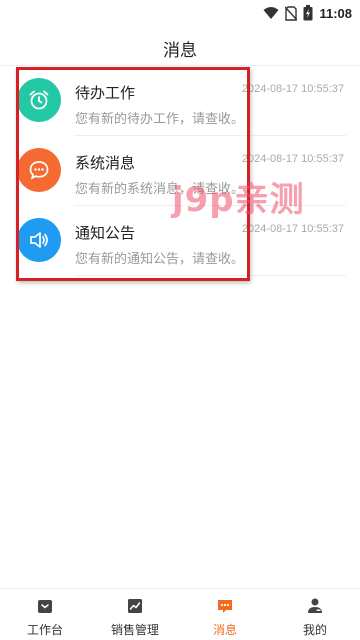 The height and width of the screenshot is (640, 360). I want to click on alarm-clock-icon, so click(39, 100).